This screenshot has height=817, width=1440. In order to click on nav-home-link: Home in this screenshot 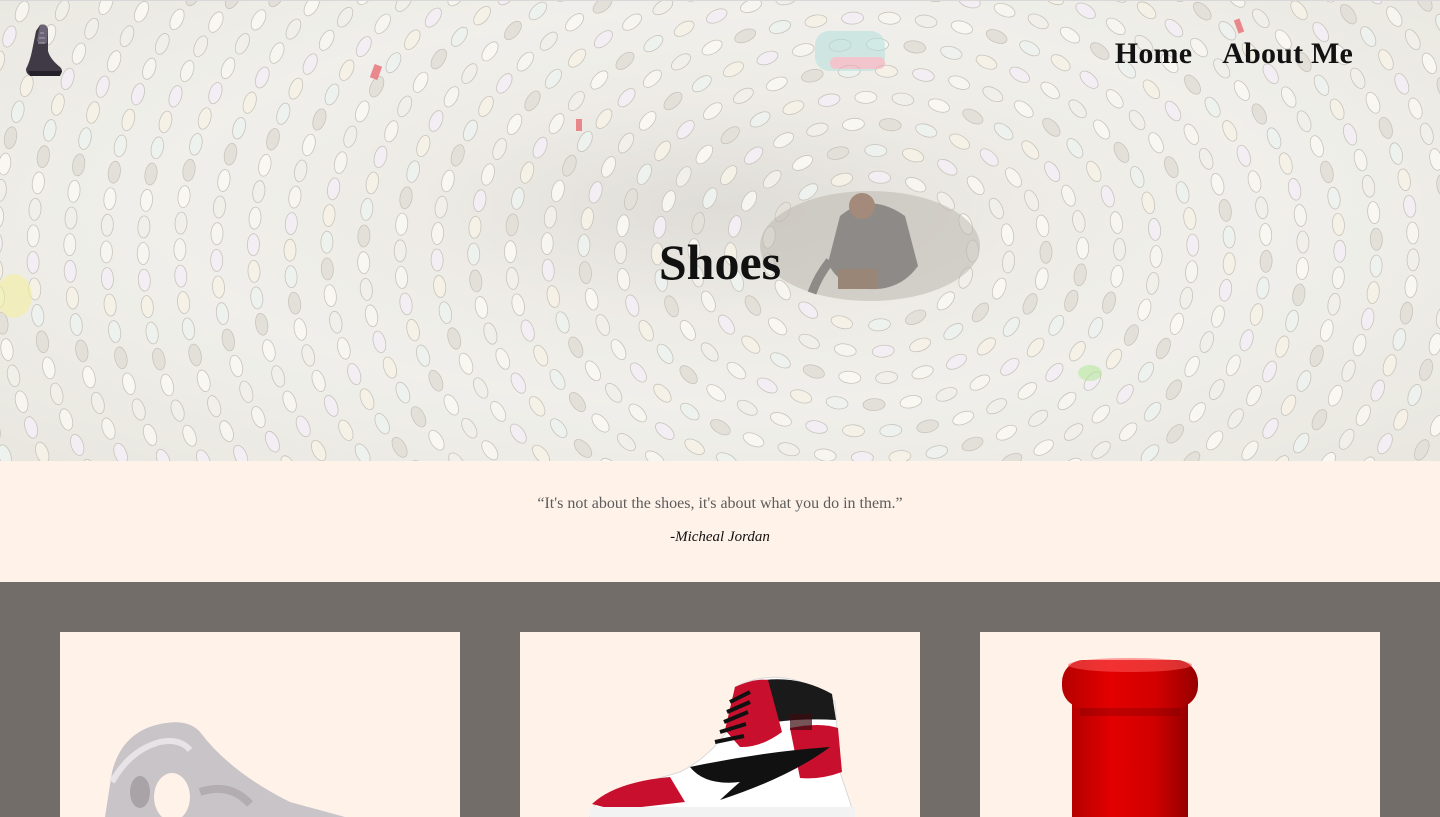, I will do `click(1153, 54)`.